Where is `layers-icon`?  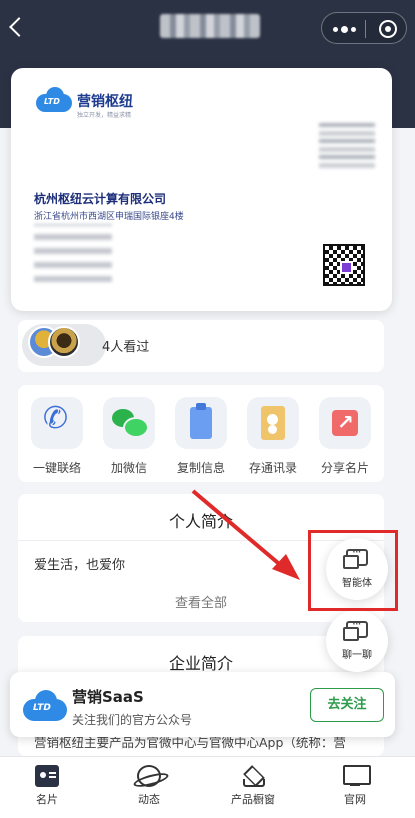 layers-icon is located at coordinates (253, 776).